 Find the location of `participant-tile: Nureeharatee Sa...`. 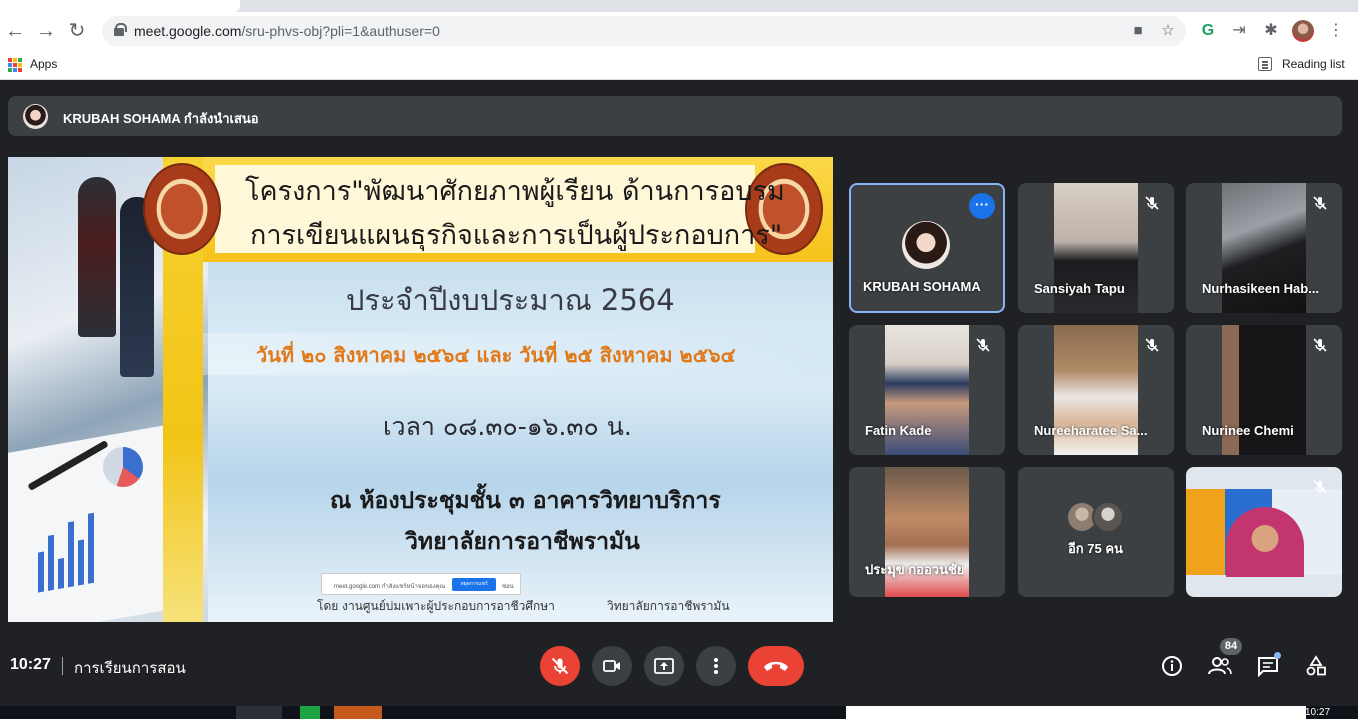

participant-tile: Nureeharatee Sa... is located at coordinates (1096, 390).